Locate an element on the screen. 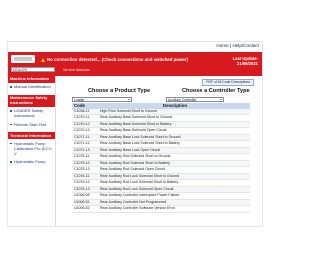 This screenshot has width=320, height=270. sidebar-section-machine-information: Machine Information is located at coordinates (31, 79).